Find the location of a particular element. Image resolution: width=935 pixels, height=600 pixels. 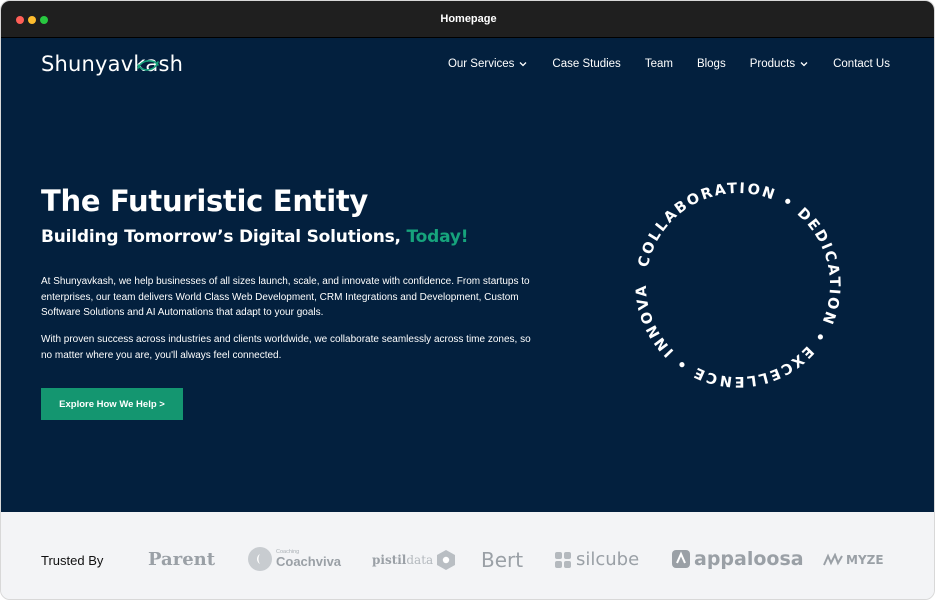

client-logo-myze: MYZE is located at coordinates (853, 560).